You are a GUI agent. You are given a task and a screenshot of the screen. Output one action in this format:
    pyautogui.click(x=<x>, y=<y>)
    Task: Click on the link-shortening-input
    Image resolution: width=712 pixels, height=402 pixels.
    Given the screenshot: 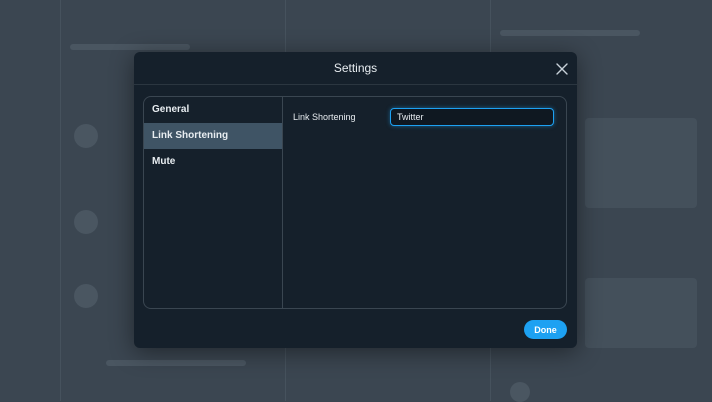 What is the action you would take?
    pyautogui.click(x=472, y=117)
    